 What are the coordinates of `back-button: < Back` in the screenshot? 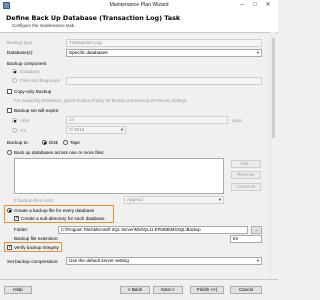 It's located at (135, 290).